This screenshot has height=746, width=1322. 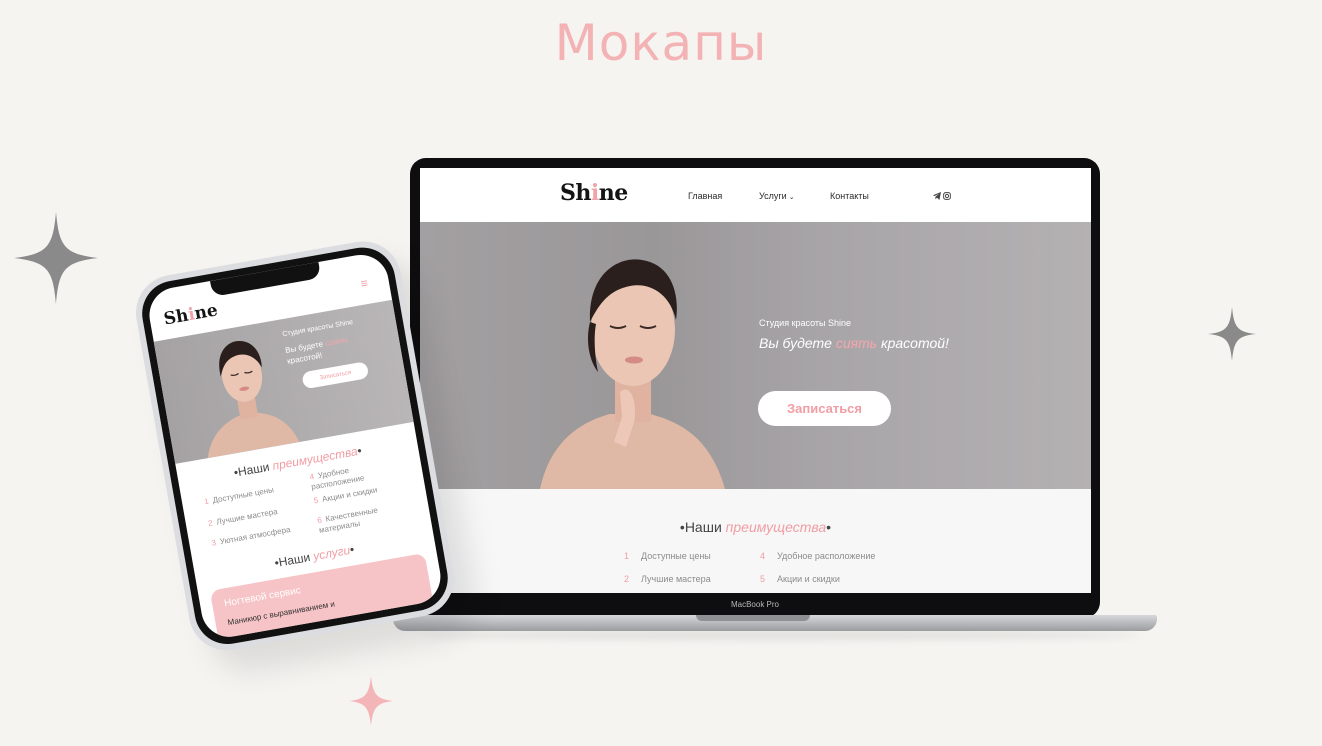 What do you see at coordinates (190, 314) in the screenshot?
I see `phone-logo: Shine` at bounding box center [190, 314].